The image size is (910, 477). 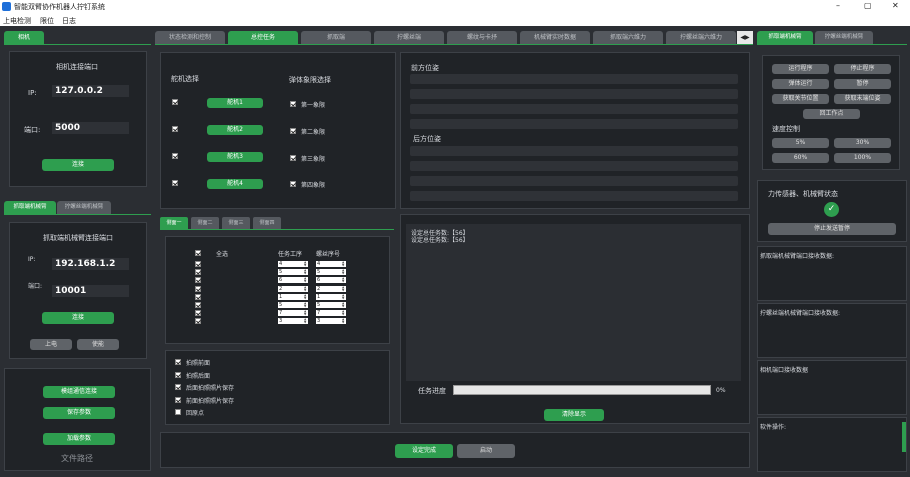 I want to click on tab-master-task: 总控任务, so click(x=263, y=37).